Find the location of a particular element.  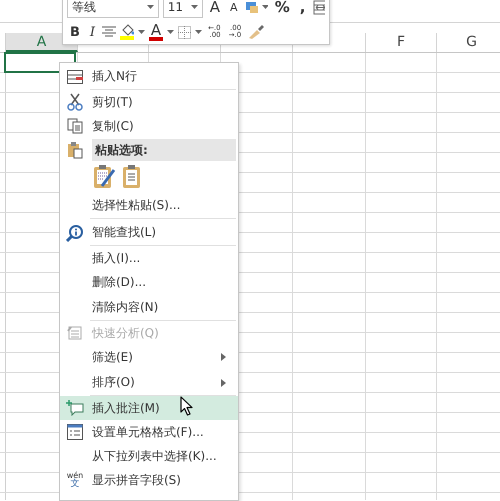

menu-section-header: 粘贴选项: is located at coordinates (164, 150).